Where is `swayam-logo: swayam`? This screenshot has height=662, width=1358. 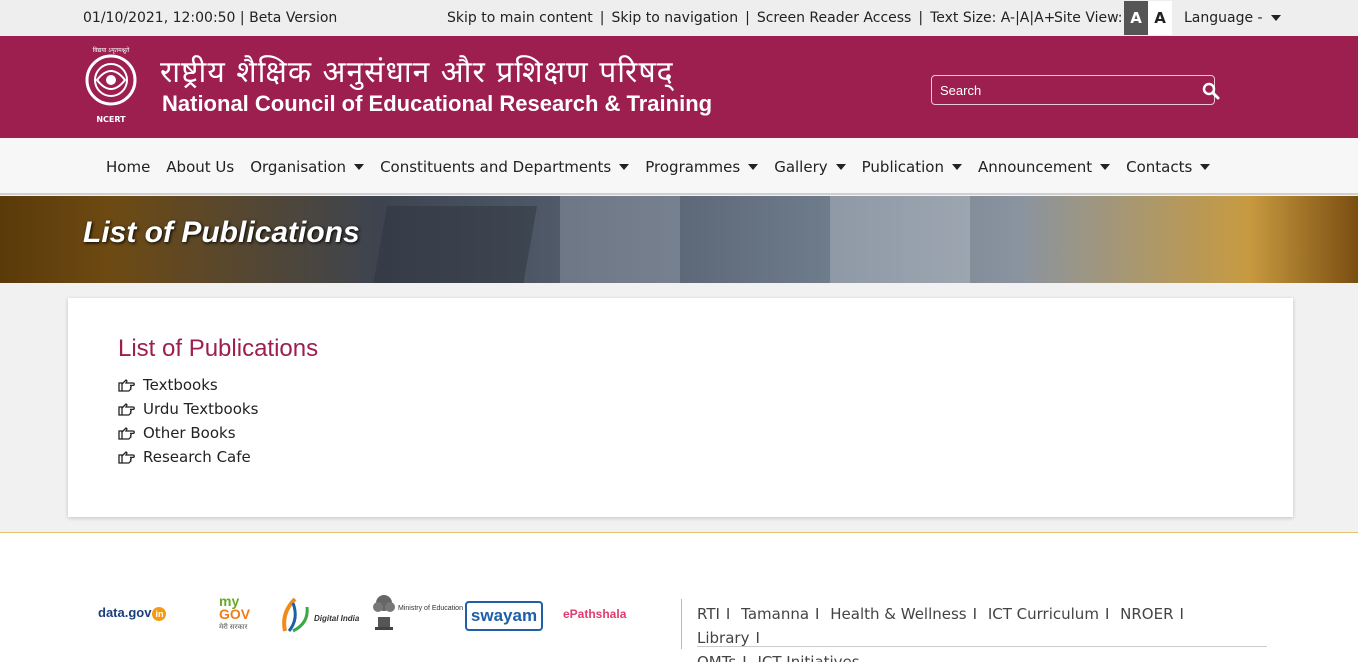 swayam-logo: swayam is located at coordinates (504, 616).